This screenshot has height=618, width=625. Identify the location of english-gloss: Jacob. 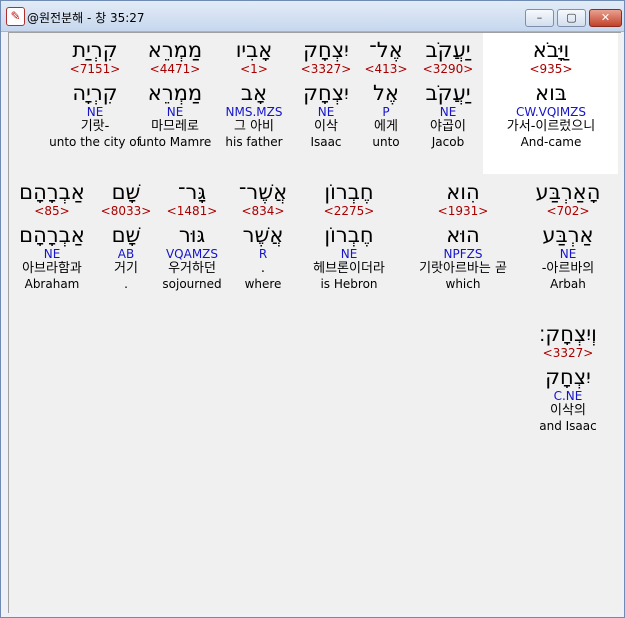
(448, 142).